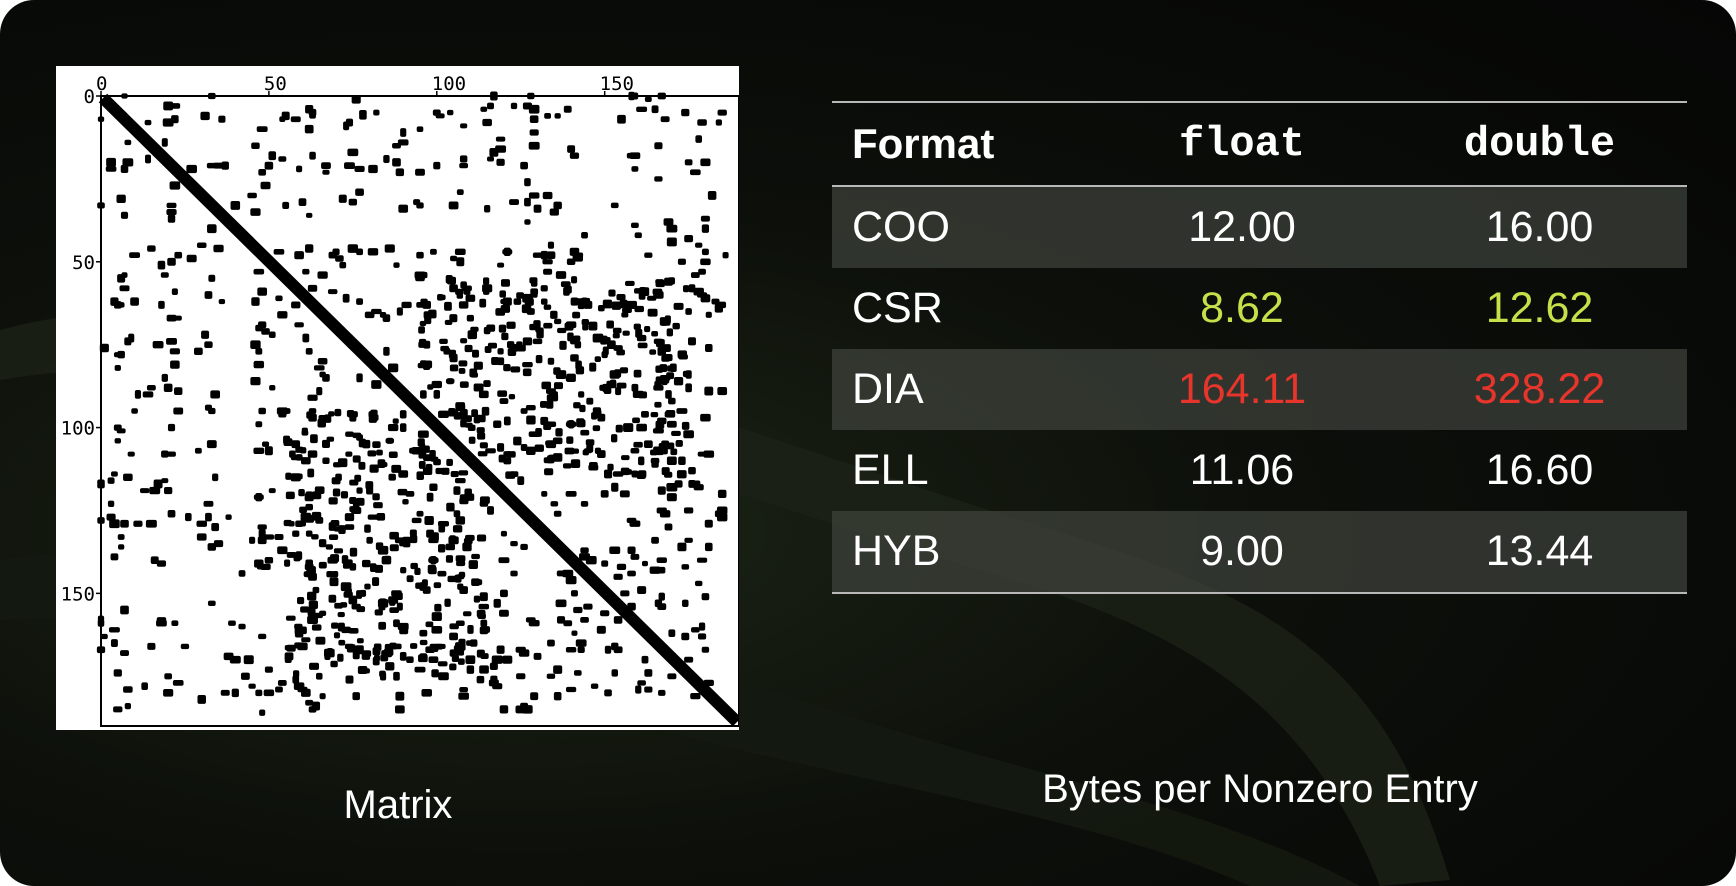 This screenshot has width=1736, height=886. I want to click on row-double: 12.62, so click(1539, 308).